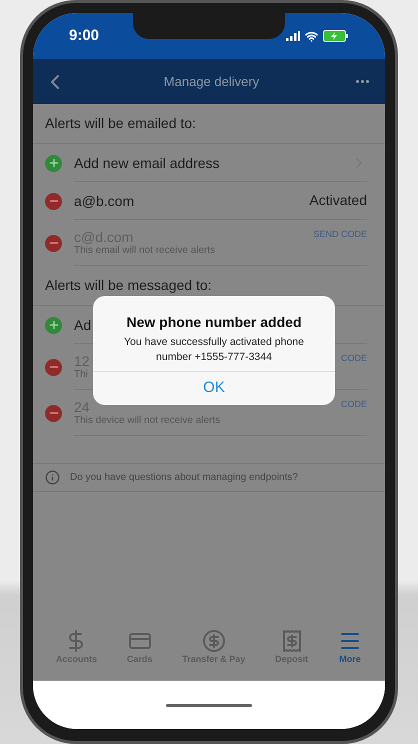 The height and width of the screenshot is (744, 418). Describe the element at coordinates (52, 477) in the screenshot. I see `info-icon` at that location.